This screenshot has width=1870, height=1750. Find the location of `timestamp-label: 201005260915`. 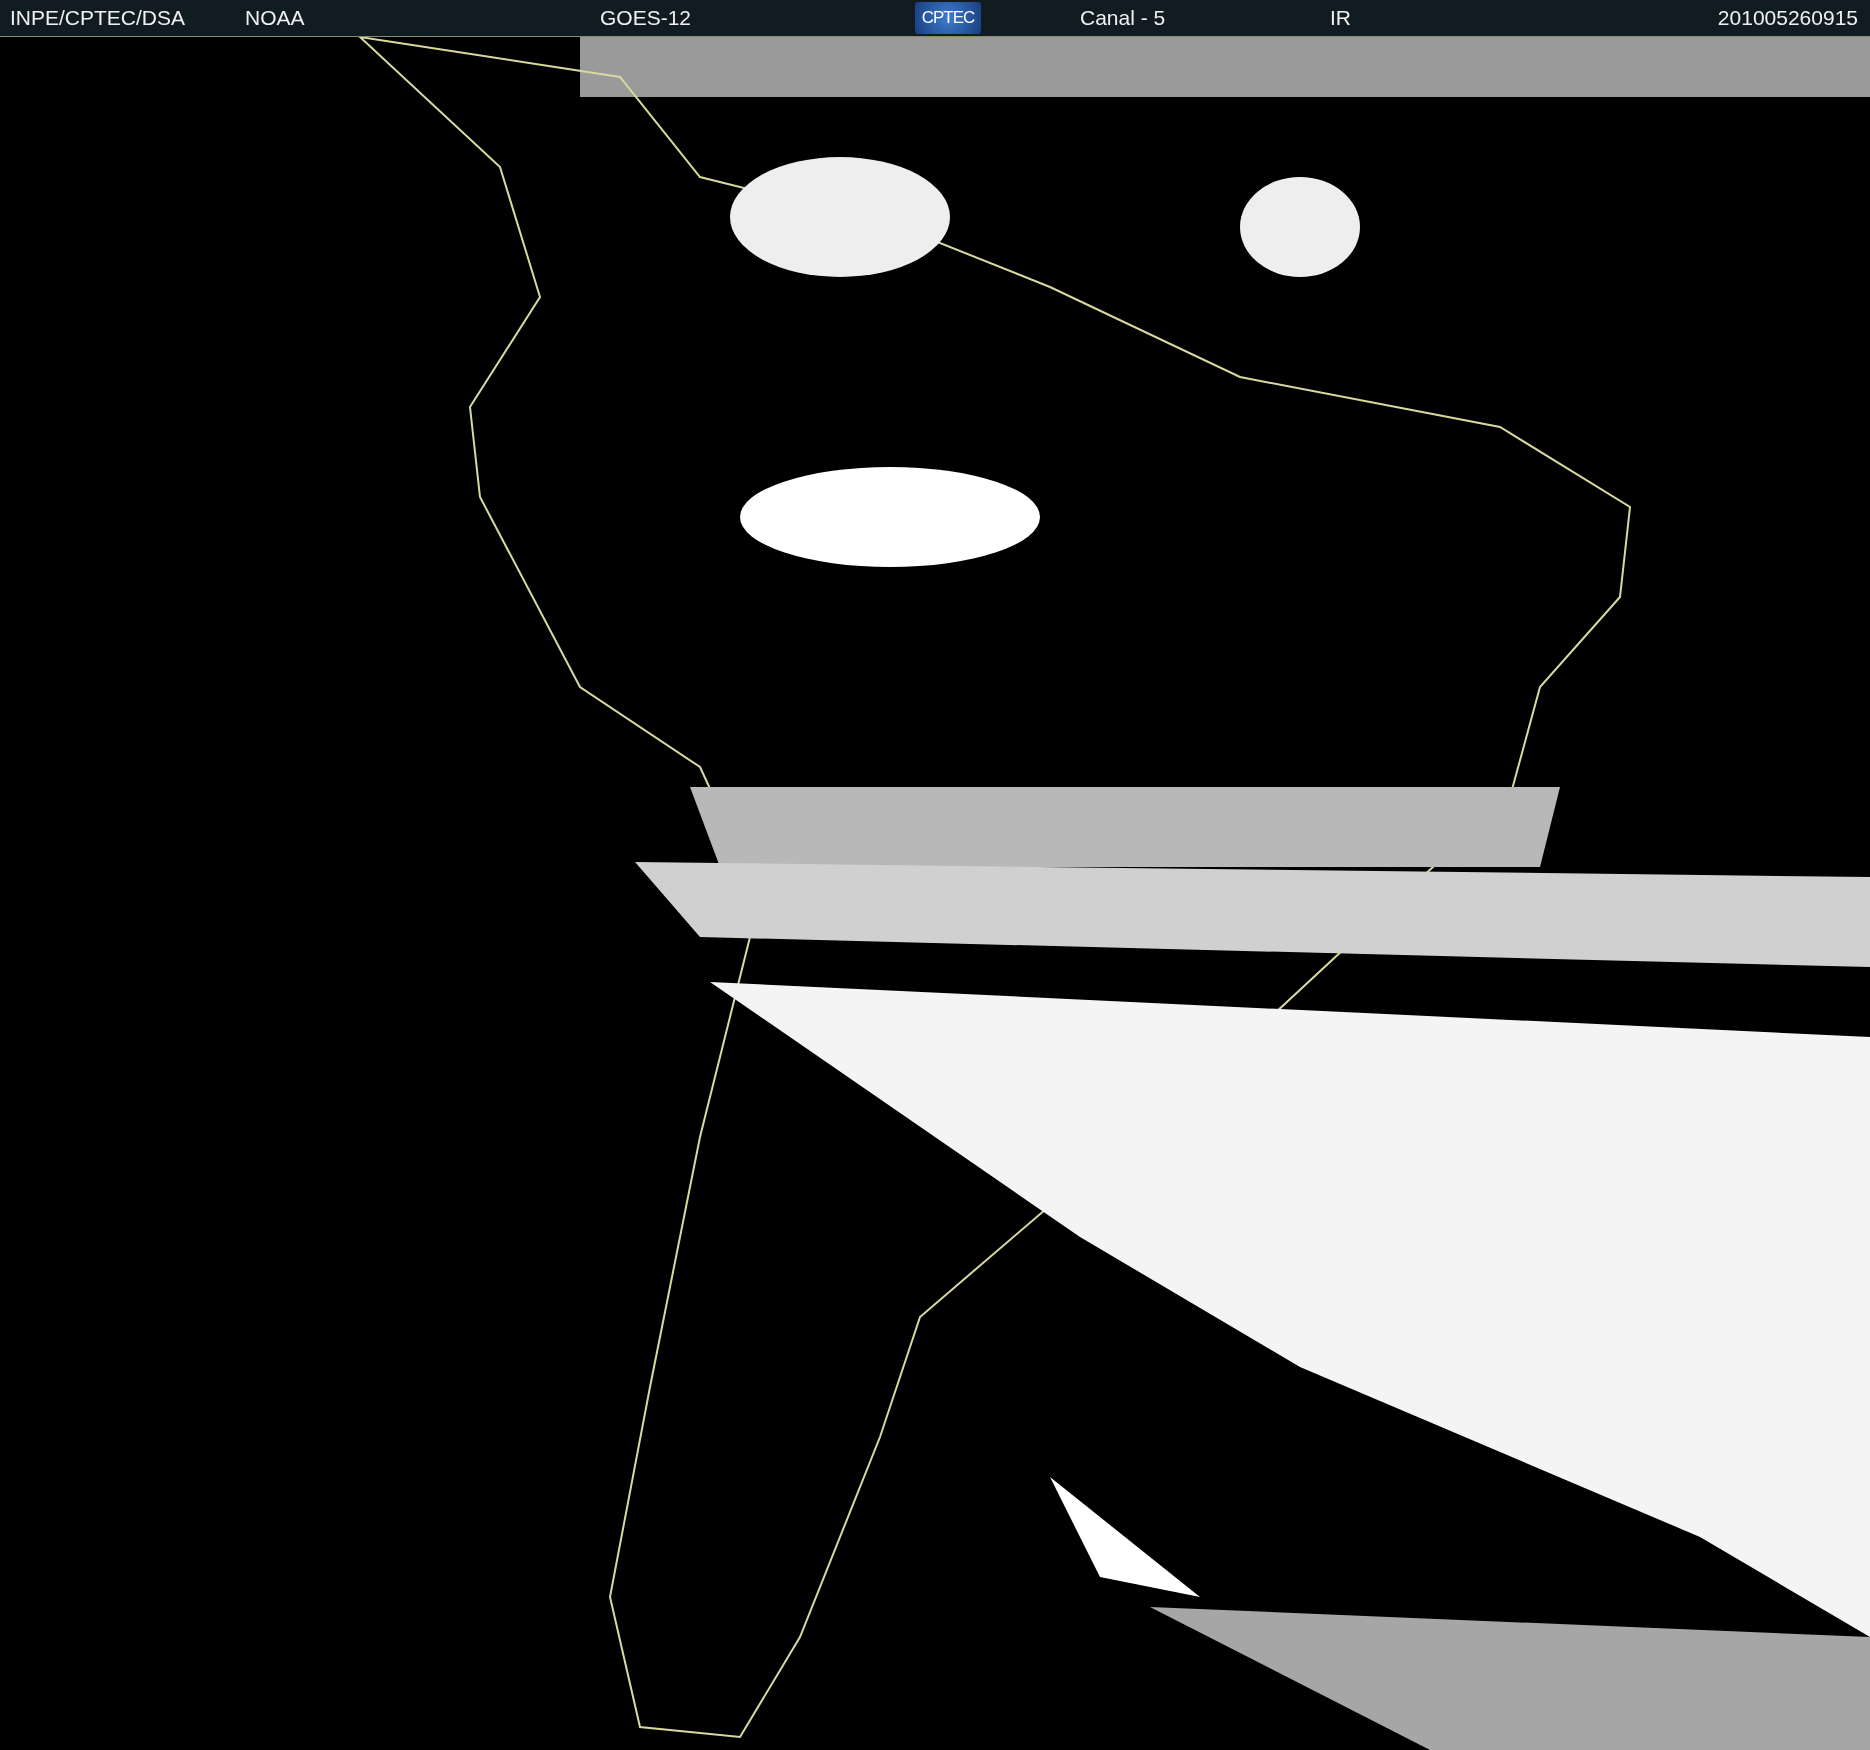

timestamp-label: 201005260915 is located at coordinates (1787, 18).